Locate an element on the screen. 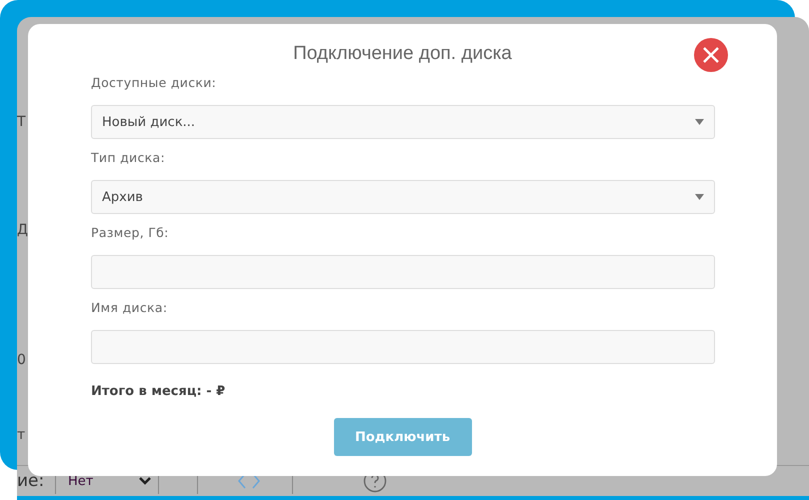 The height and width of the screenshot is (500, 809). field-label: Доступные диски: is located at coordinates (154, 83).